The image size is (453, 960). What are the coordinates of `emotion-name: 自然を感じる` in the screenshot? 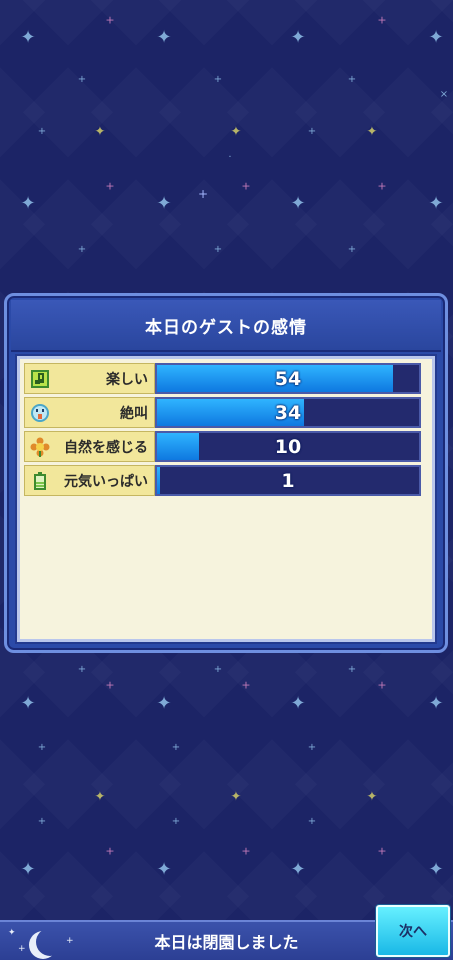 It's located at (106, 447).